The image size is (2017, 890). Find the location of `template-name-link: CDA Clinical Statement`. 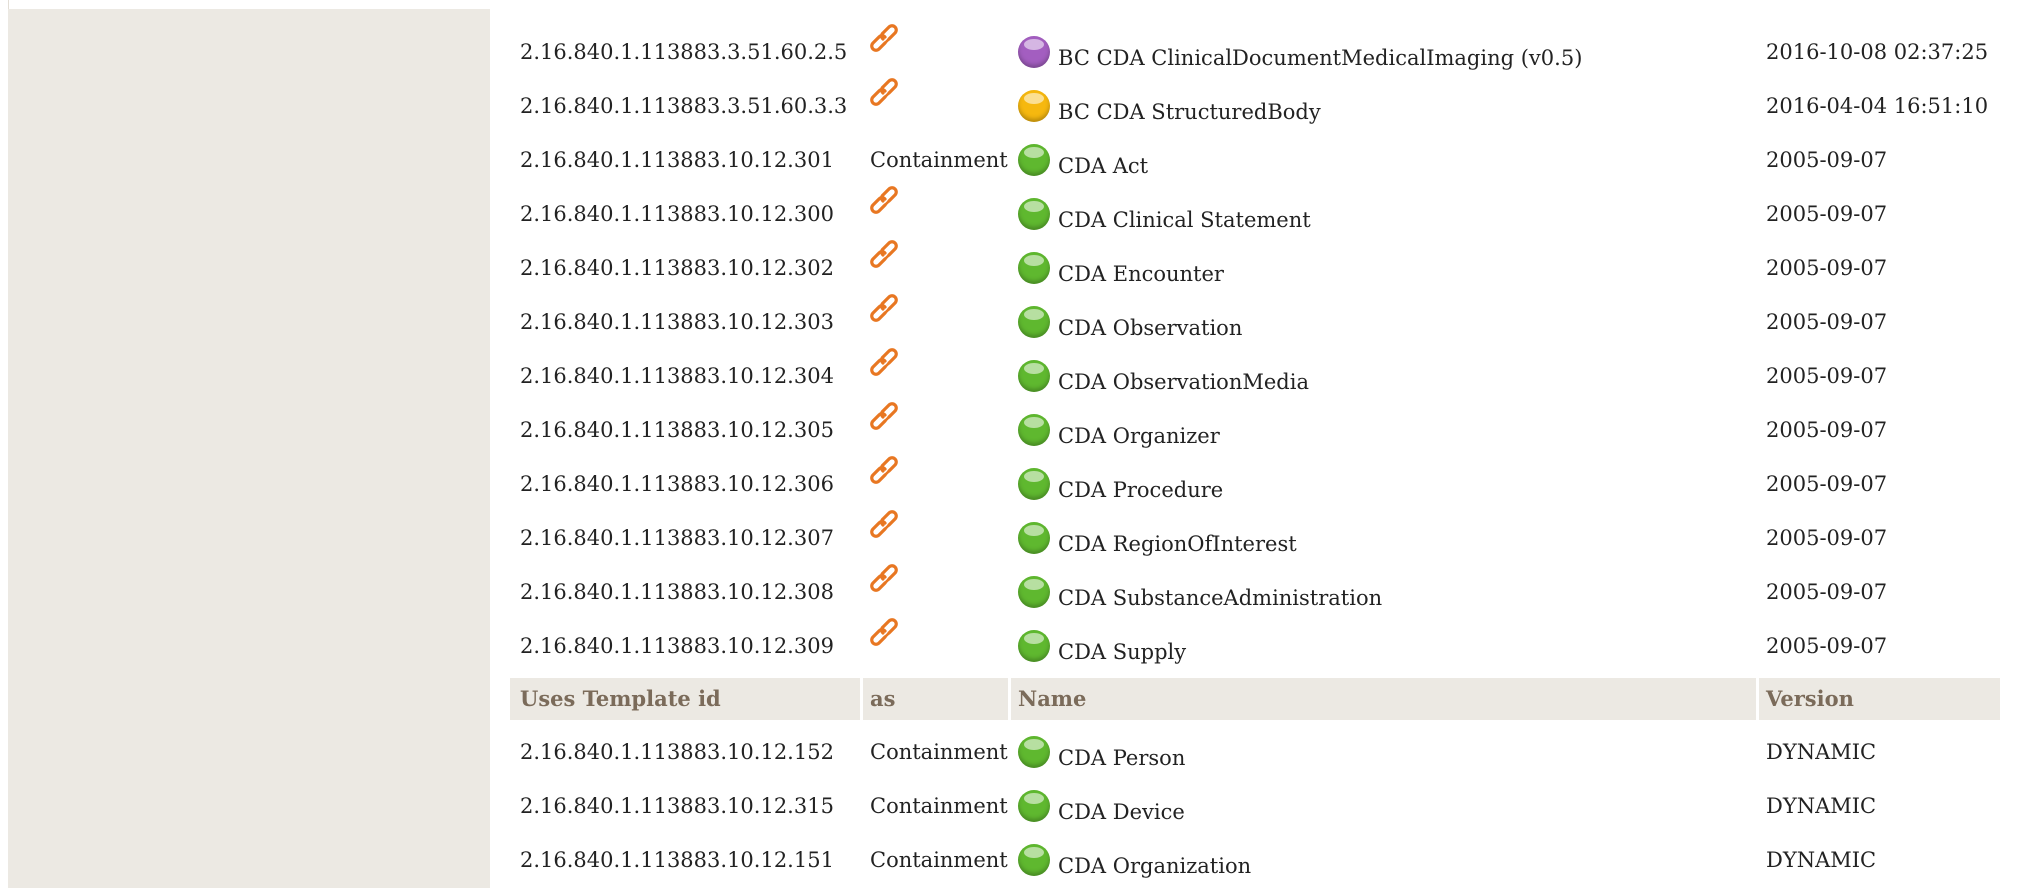

template-name-link: CDA Clinical Statement is located at coordinates (1164, 215).